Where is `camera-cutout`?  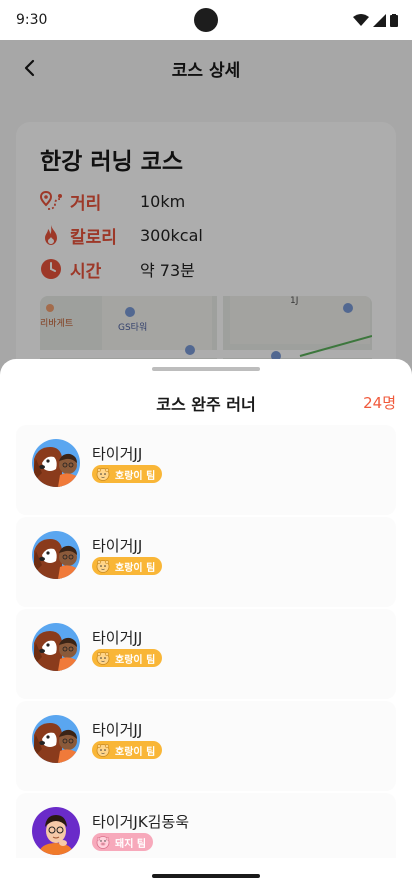
camera-cutout is located at coordinates (206, 20).